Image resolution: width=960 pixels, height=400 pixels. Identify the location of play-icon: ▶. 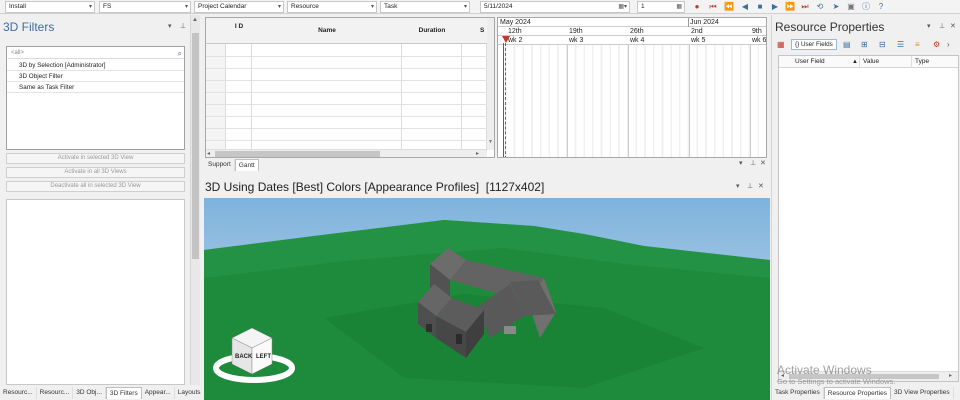
(775, 7).